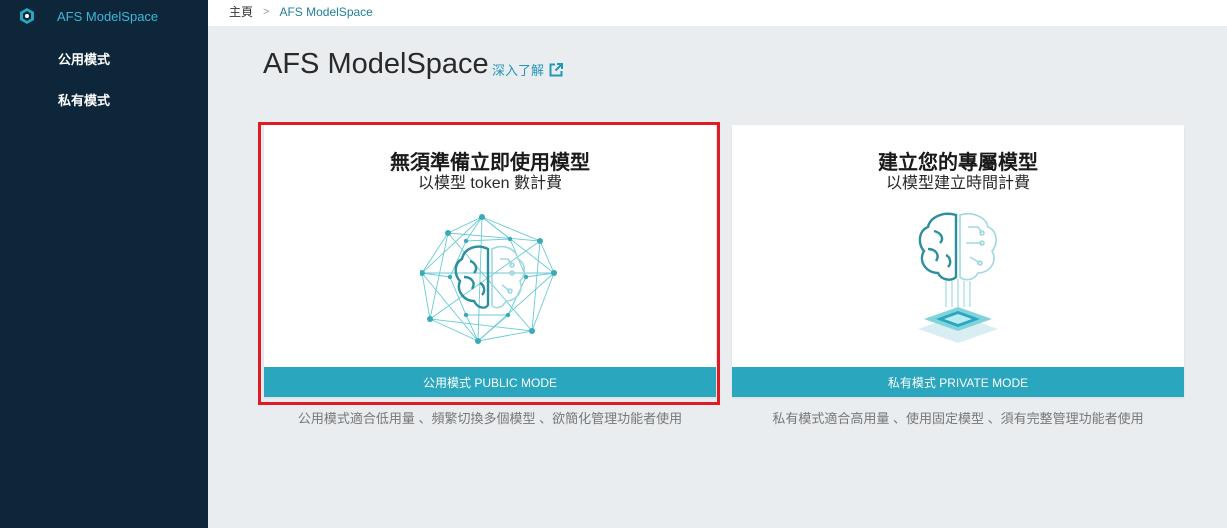 The image size is (1227, 528). What do you see at coordinates (490, 418) in the screenshot?
I see `public-mode-description: 公用模式適合低用量 、頻繁切換多個模型 、欲簡化管理功能者使用` at bounding box center [490, 418].